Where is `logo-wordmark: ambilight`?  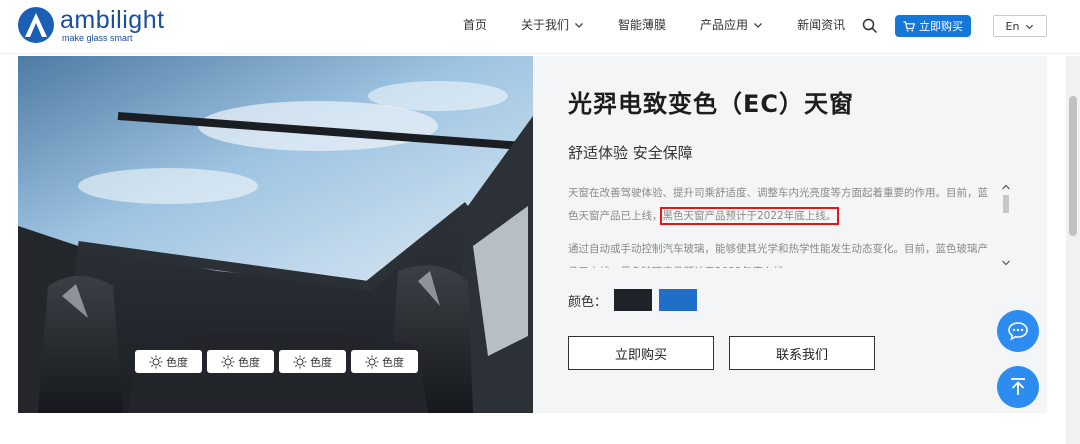 logo-wordmark: ambilight is located at coordinates (112, 20).